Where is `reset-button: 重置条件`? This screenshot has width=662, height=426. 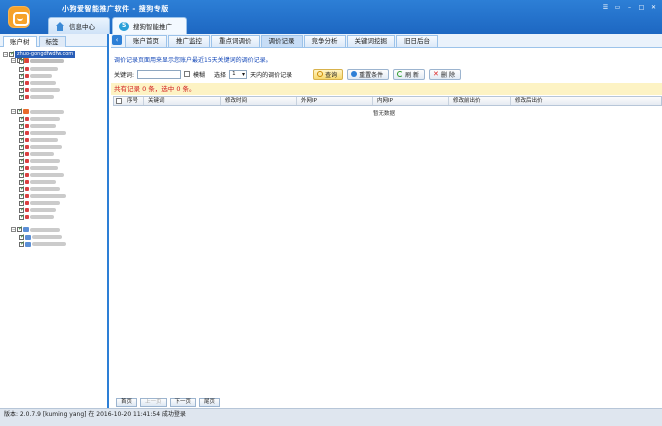 reset-button: 重置条件 is located at coordinates (368, 74).